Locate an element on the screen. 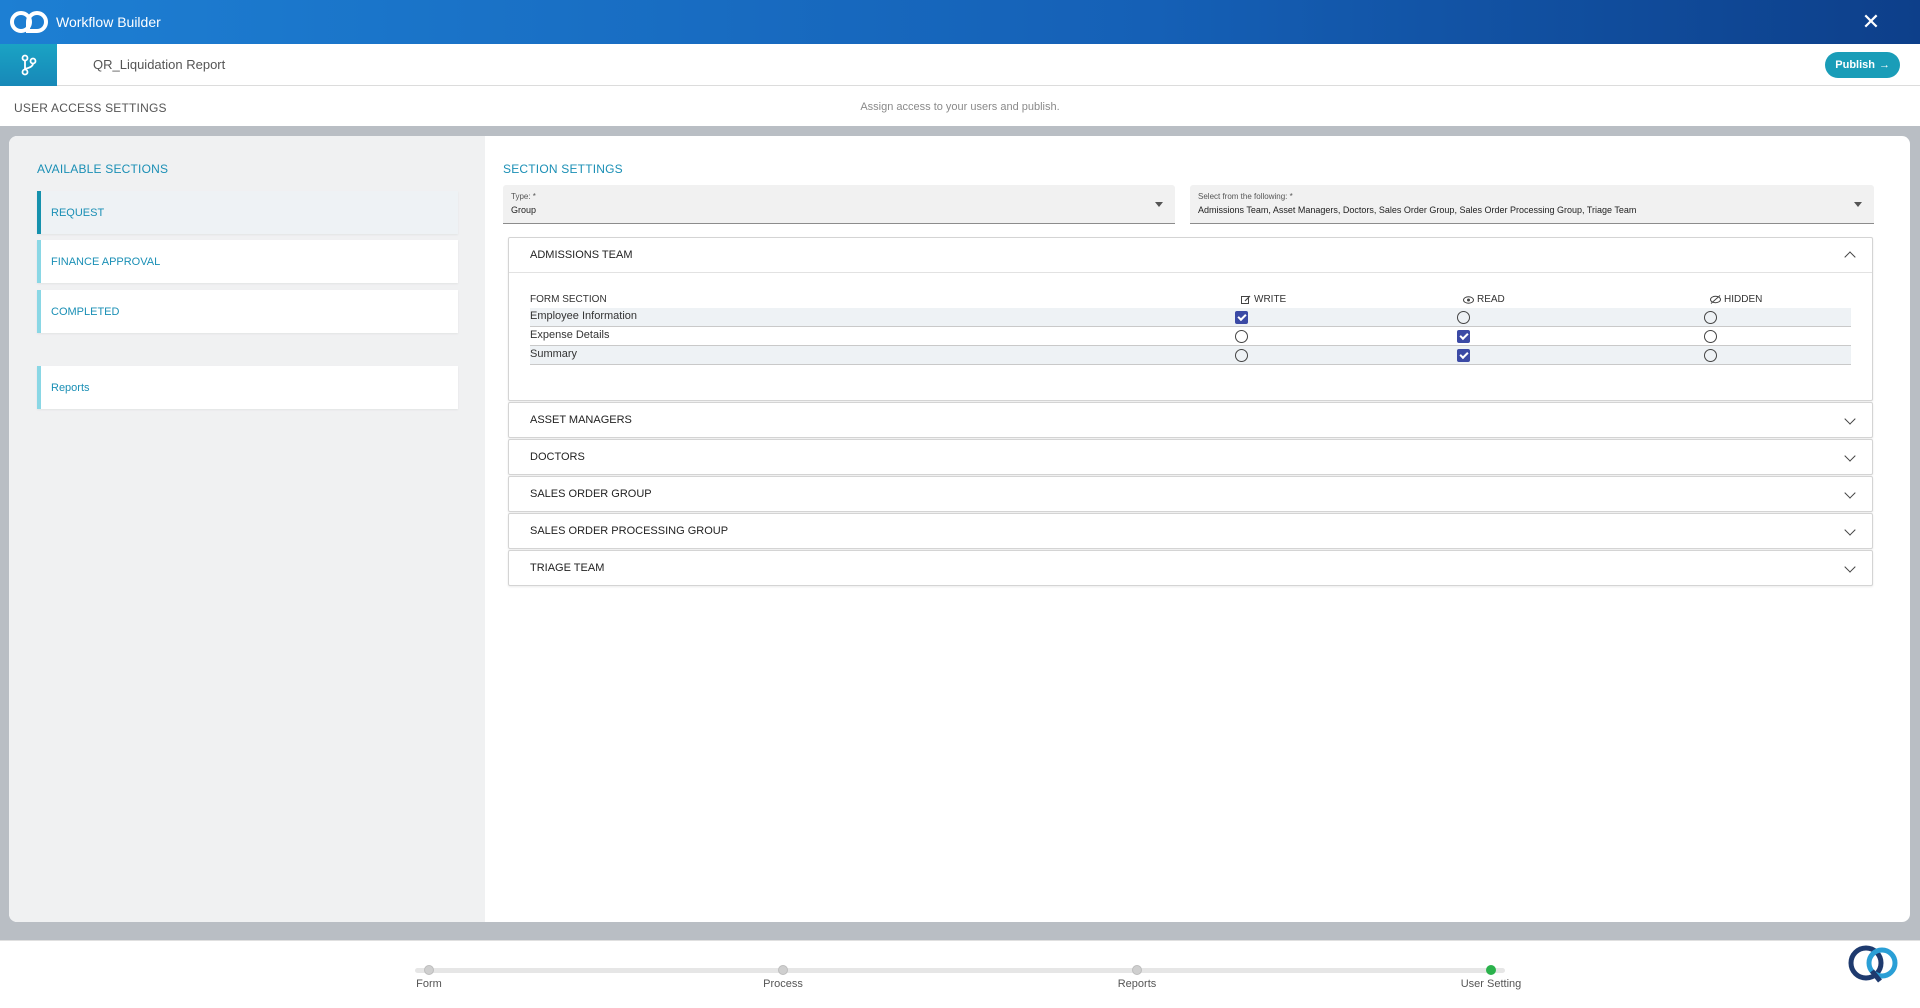  step-form: Form is located at coordinates (429, 977).